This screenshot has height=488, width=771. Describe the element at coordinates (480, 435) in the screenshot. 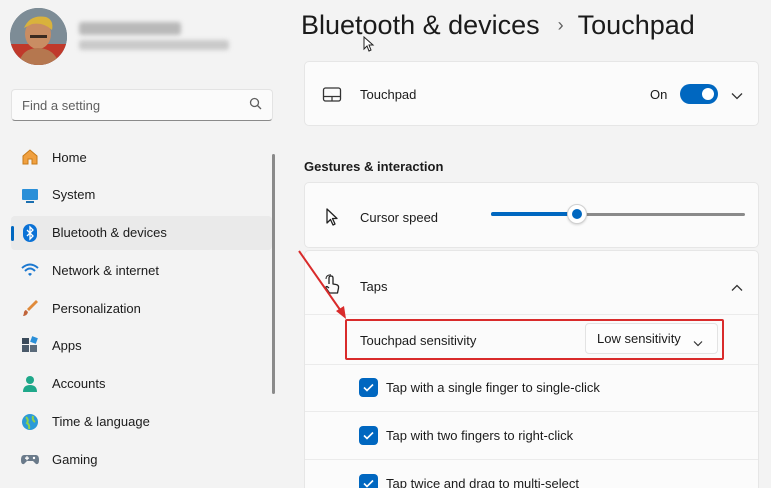

I see `two-finger-tap-label: Tap with two fingers to right-click` at that location.